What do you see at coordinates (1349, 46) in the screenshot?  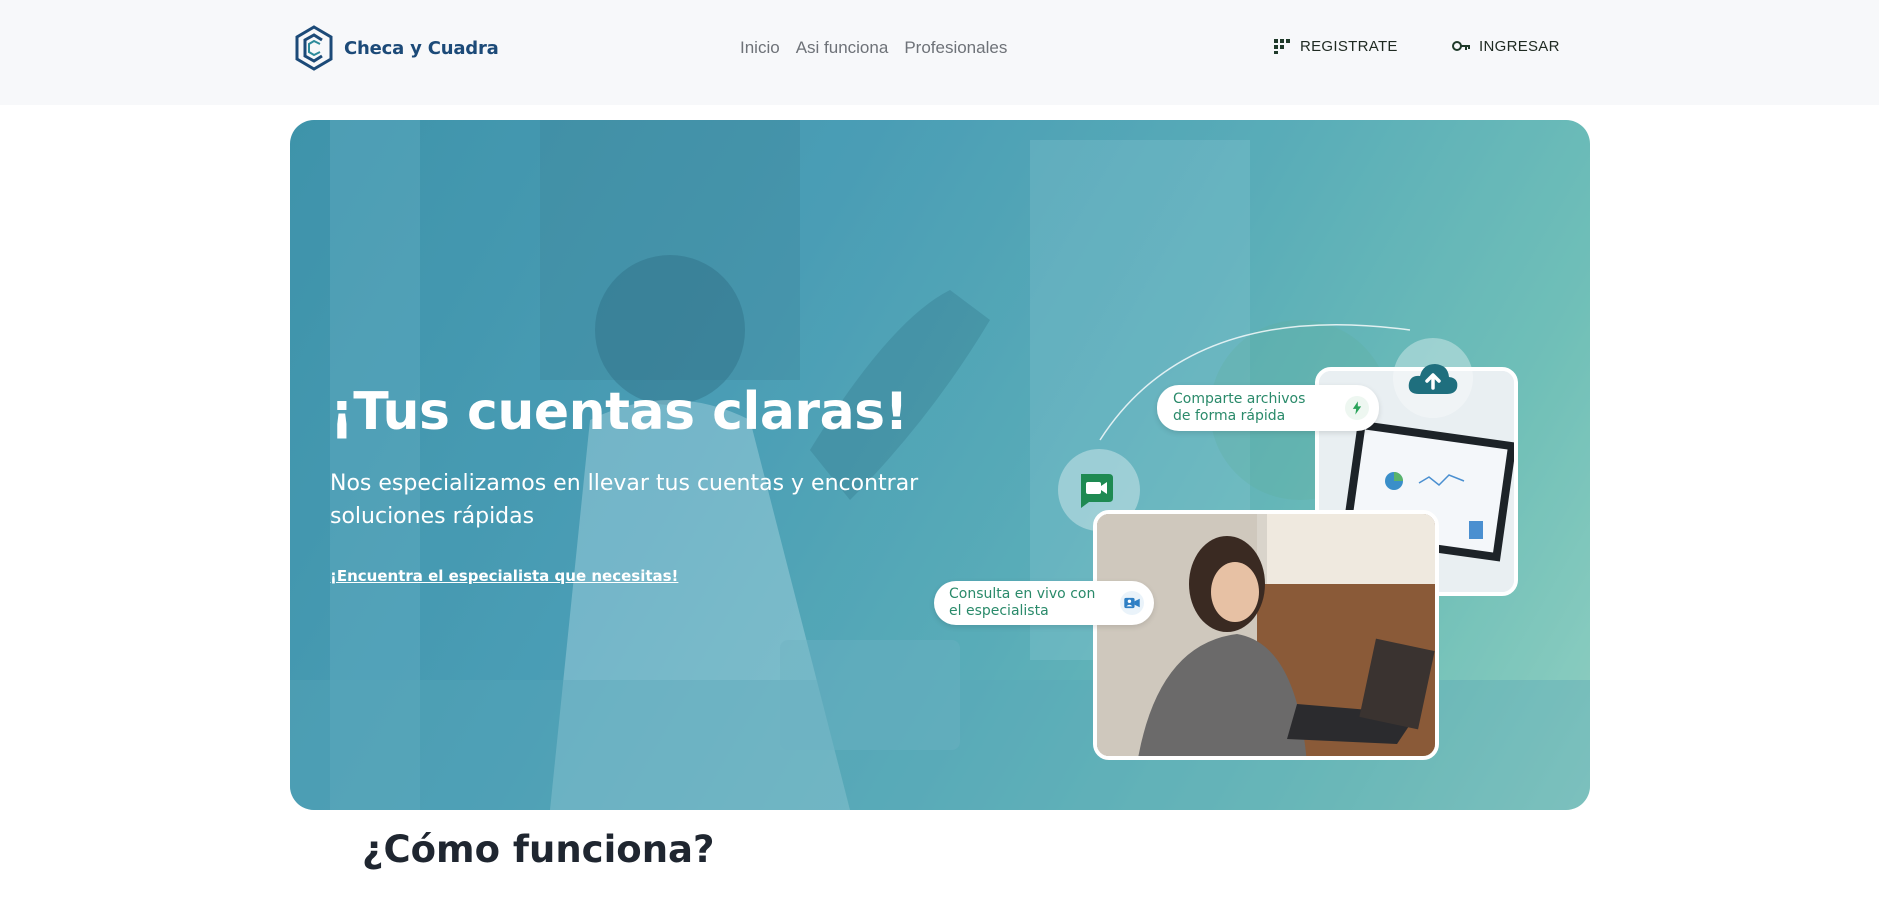 I see `register-label: REGISTRATE` at bounding box center [1349, 46].